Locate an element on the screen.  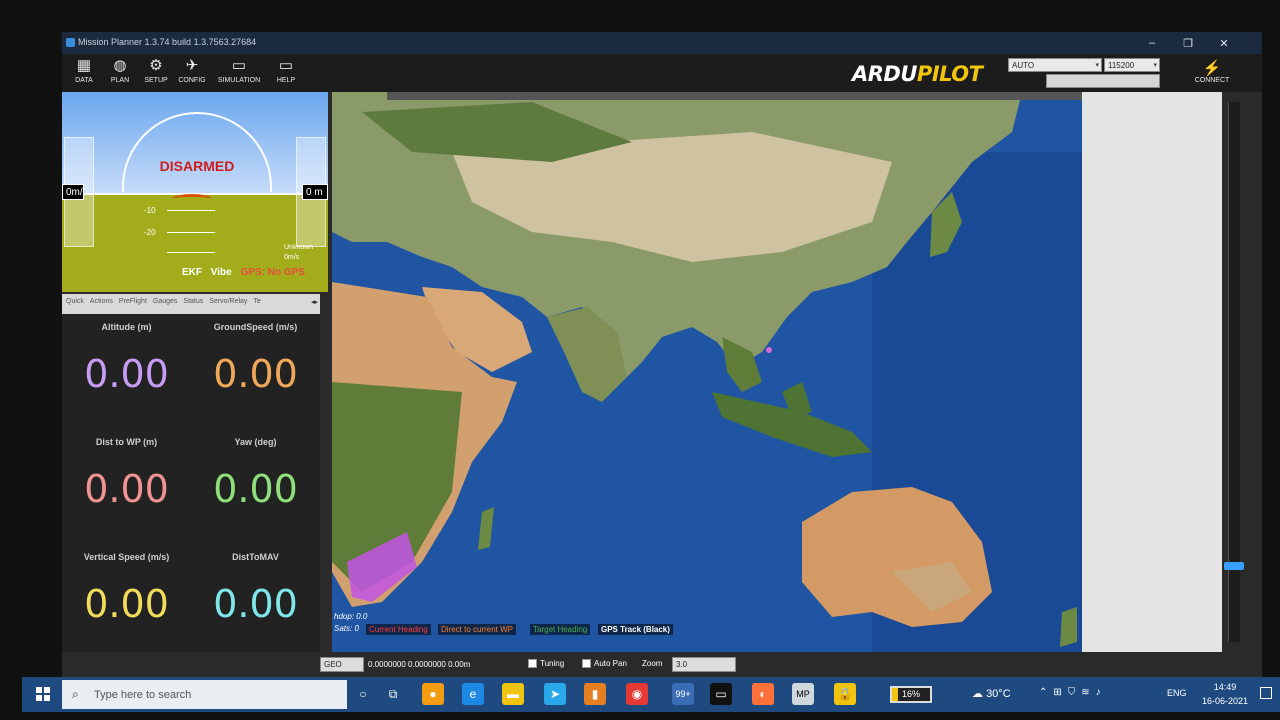
windows-start-icon is located at coordinates (43, 694).